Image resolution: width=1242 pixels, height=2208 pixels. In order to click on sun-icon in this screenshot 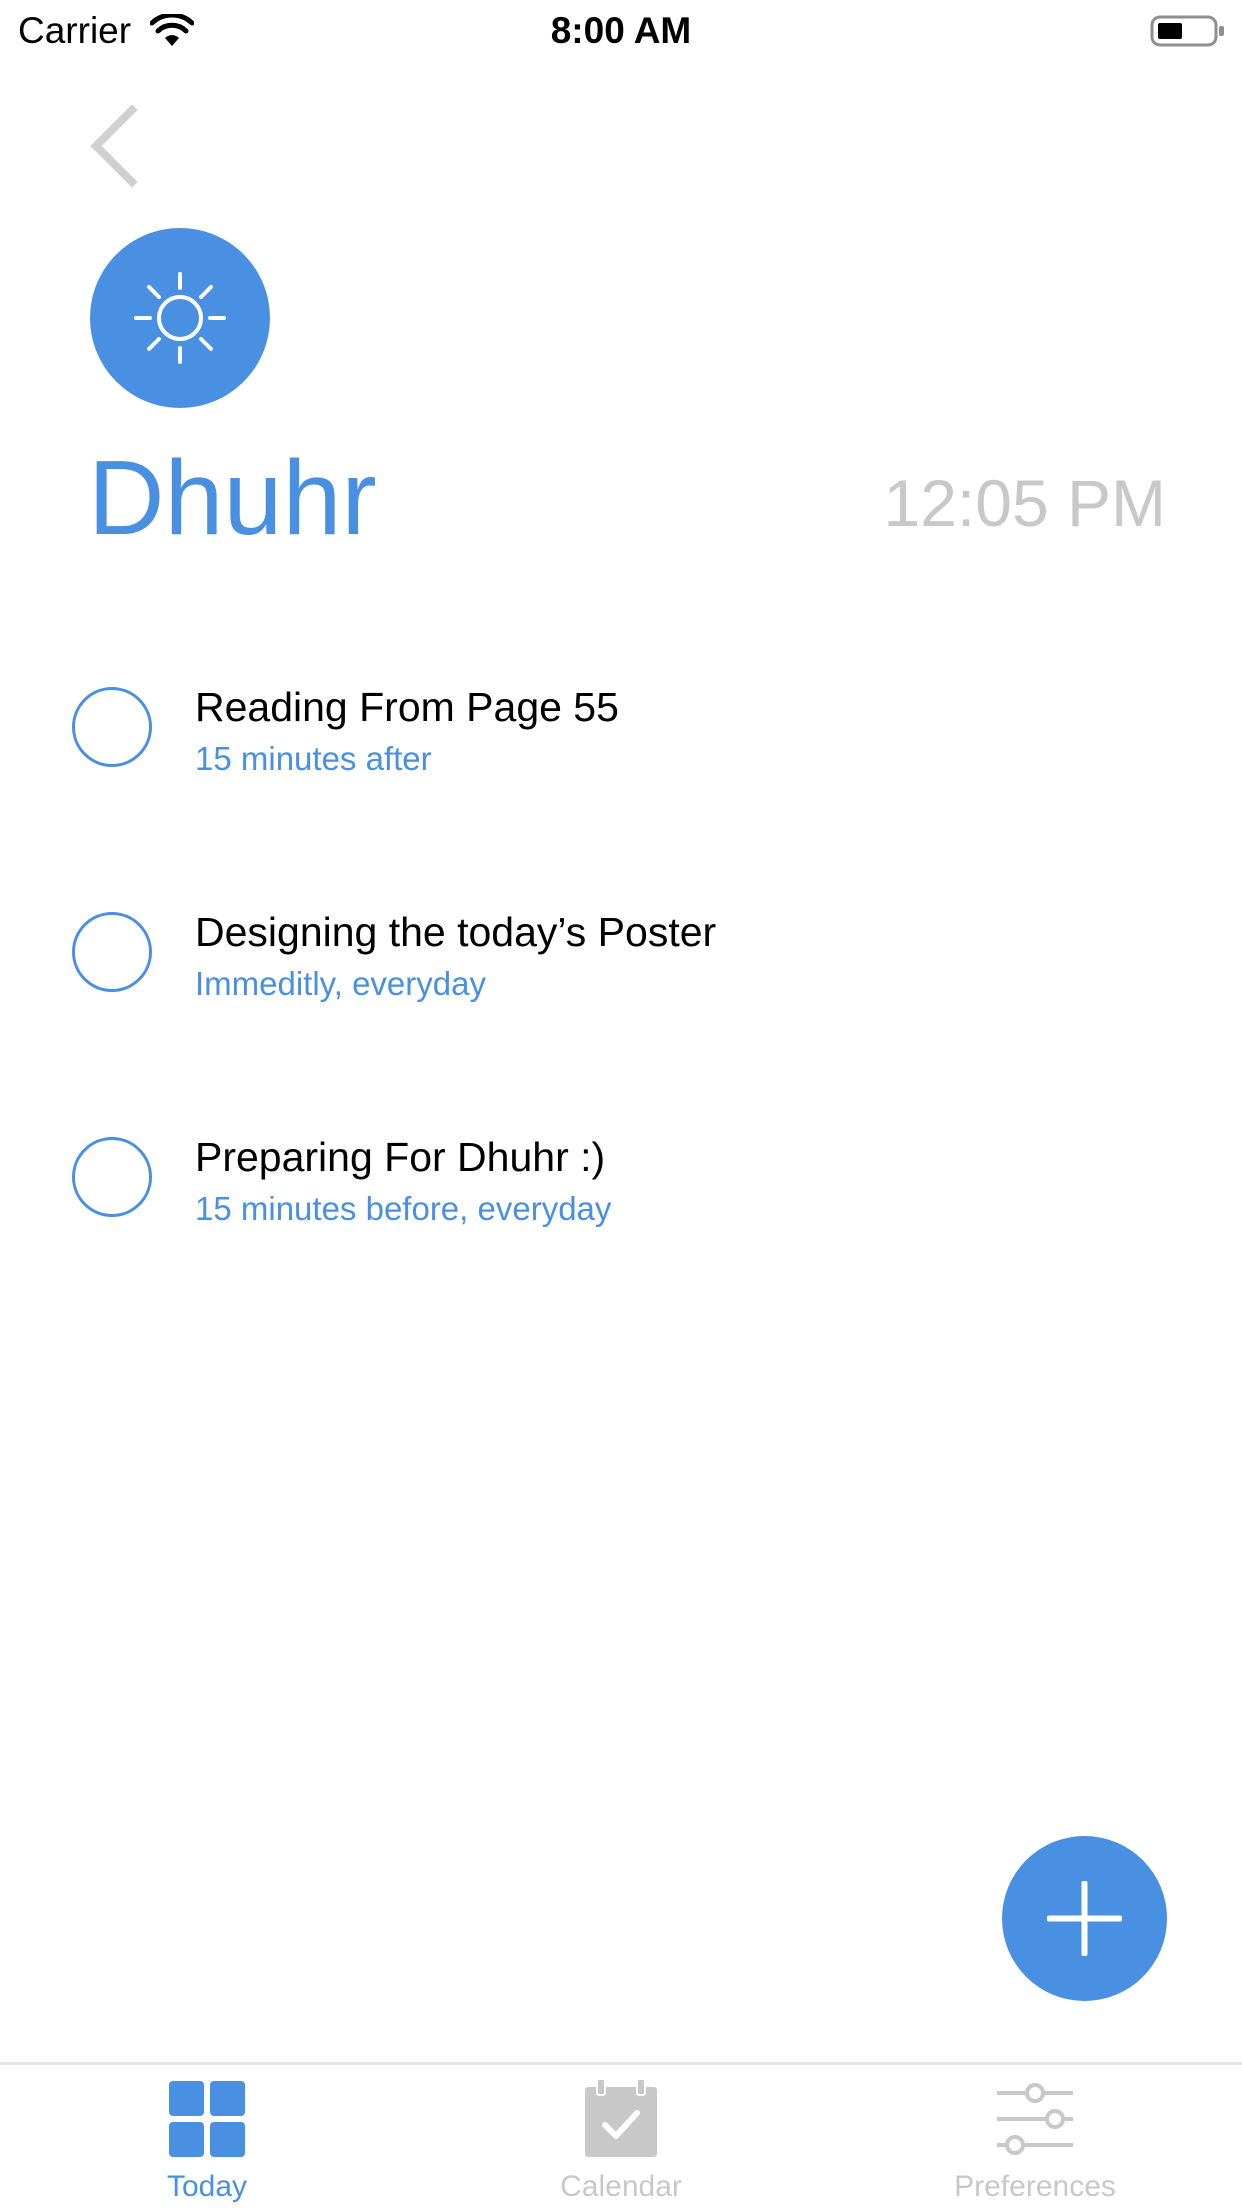, I will do `click(180, 318)`.